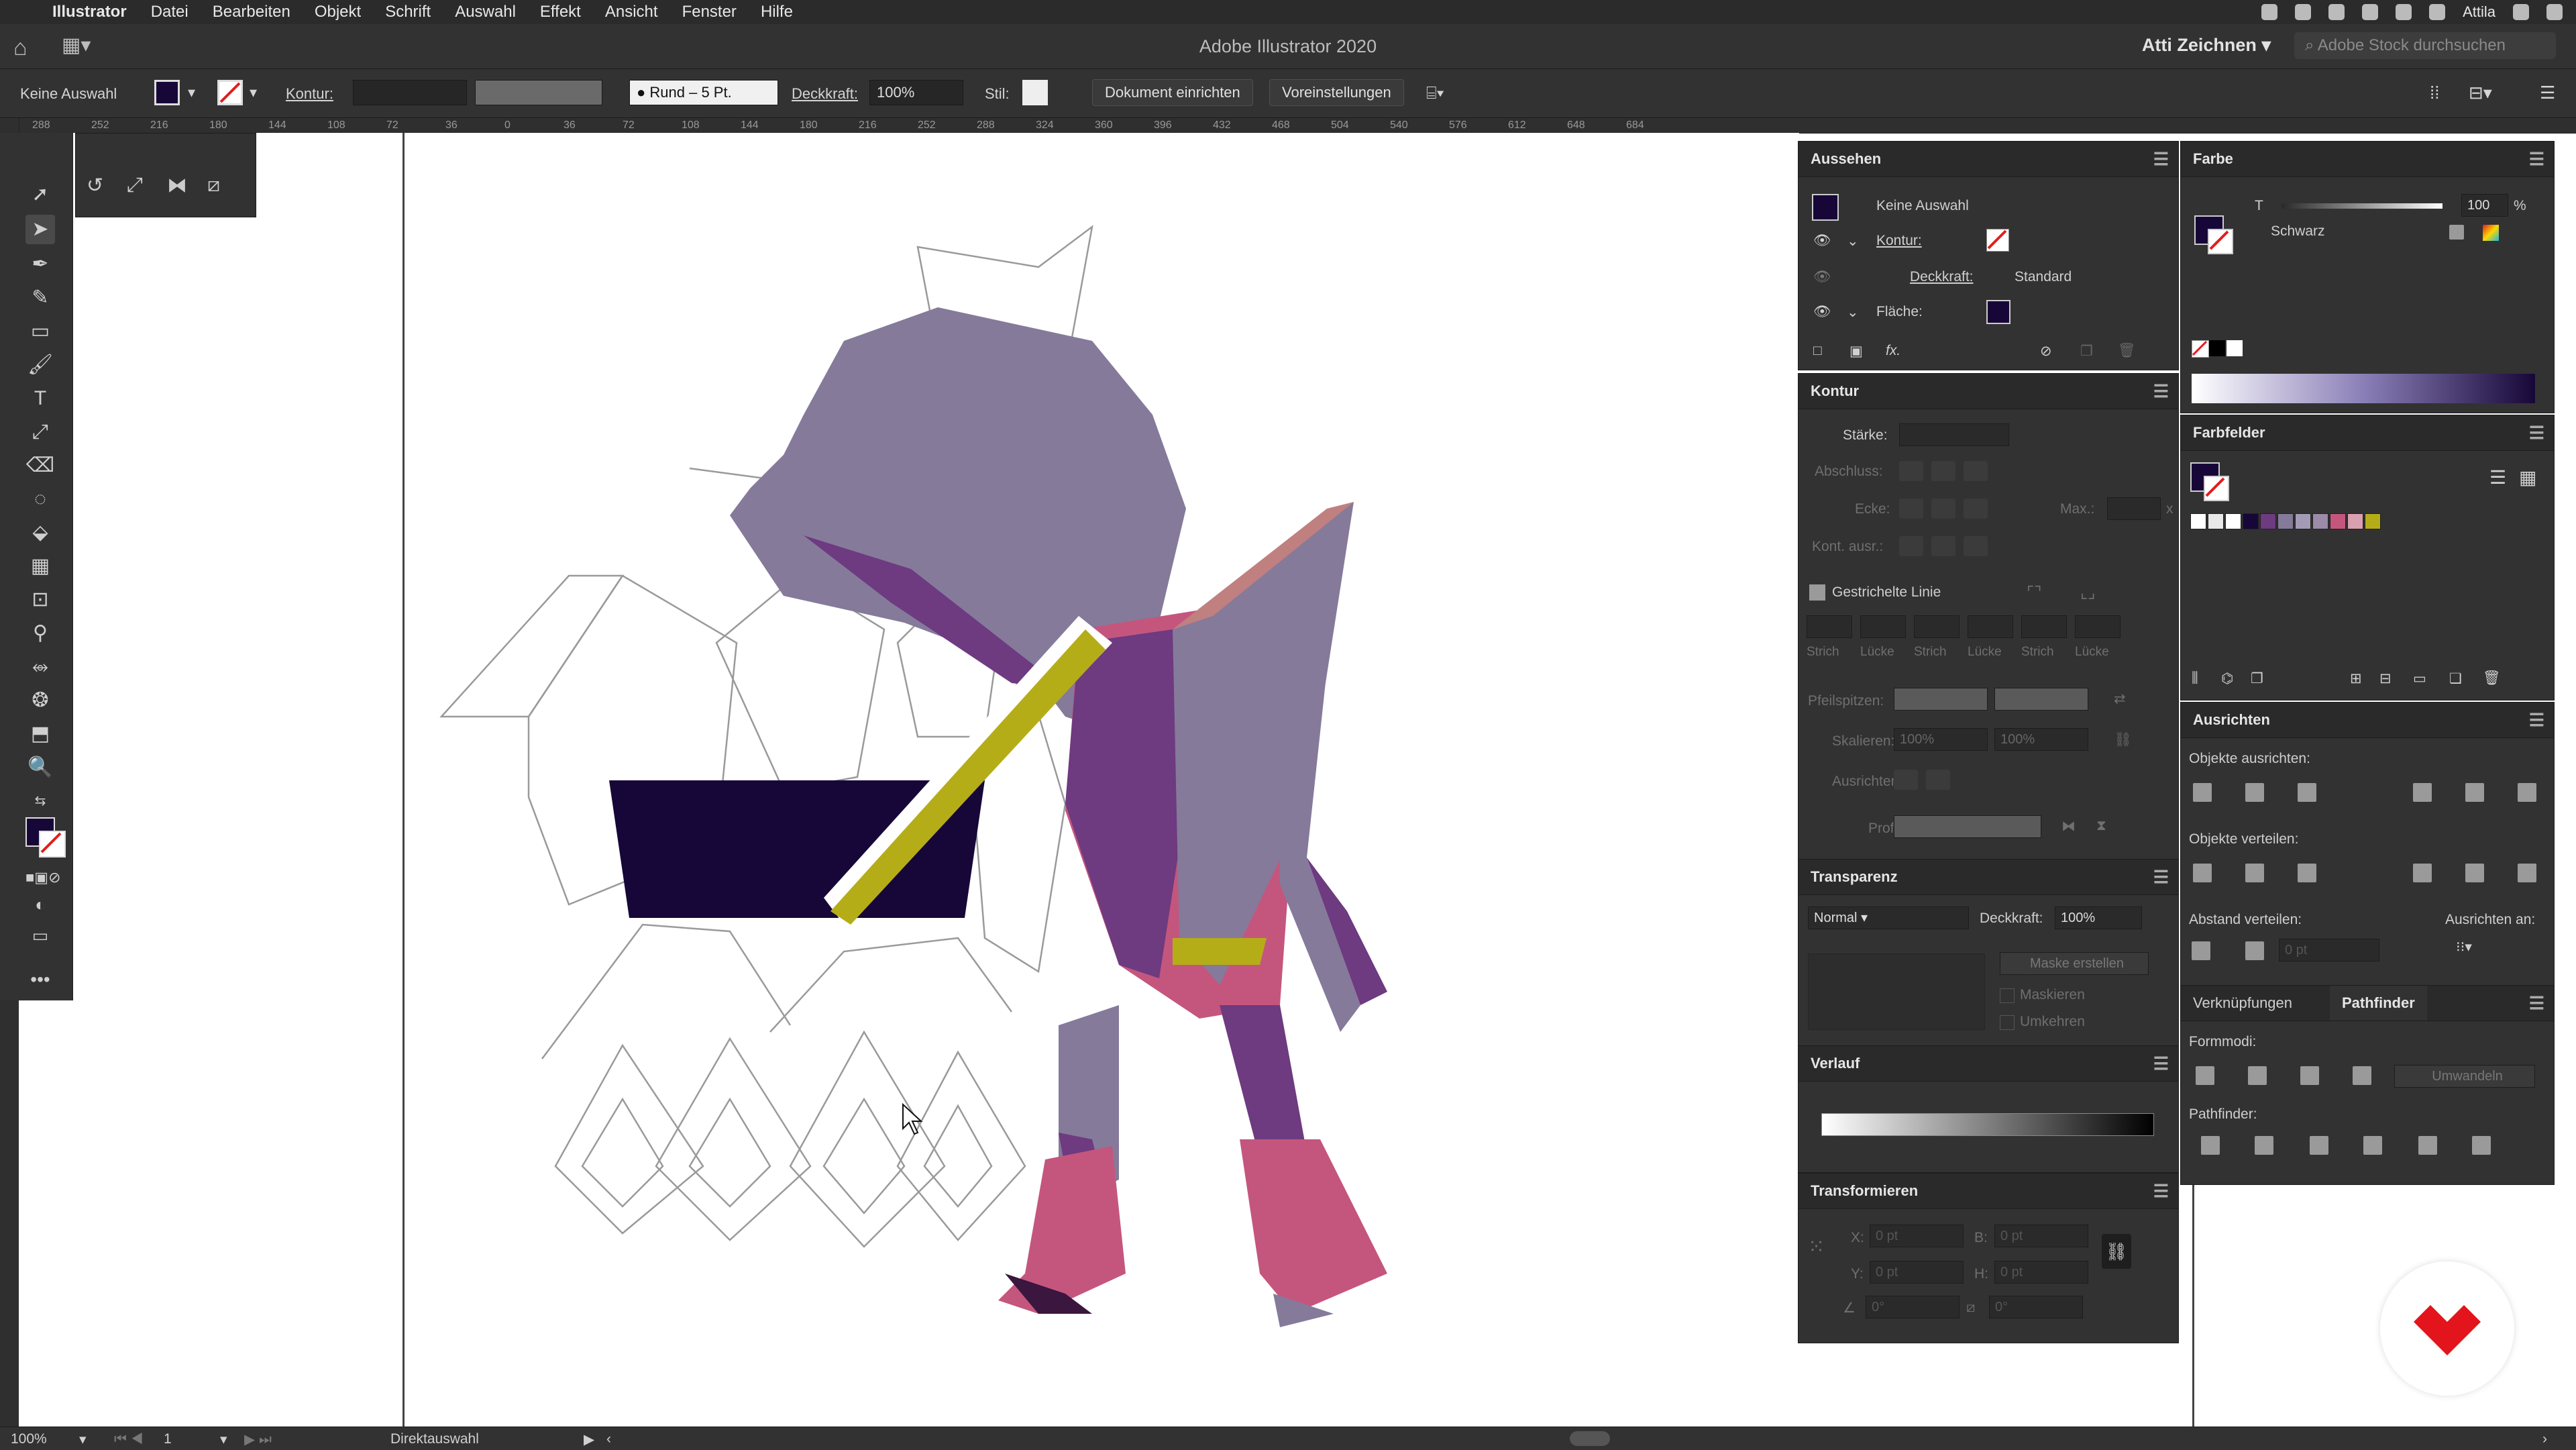 This screenshot has height=1450, width=2576. What do you see at coordinates (2074, 963) in the screenshot?
I see `make-mask-button: Maske erstellen` at bounding box center [2074, 963].